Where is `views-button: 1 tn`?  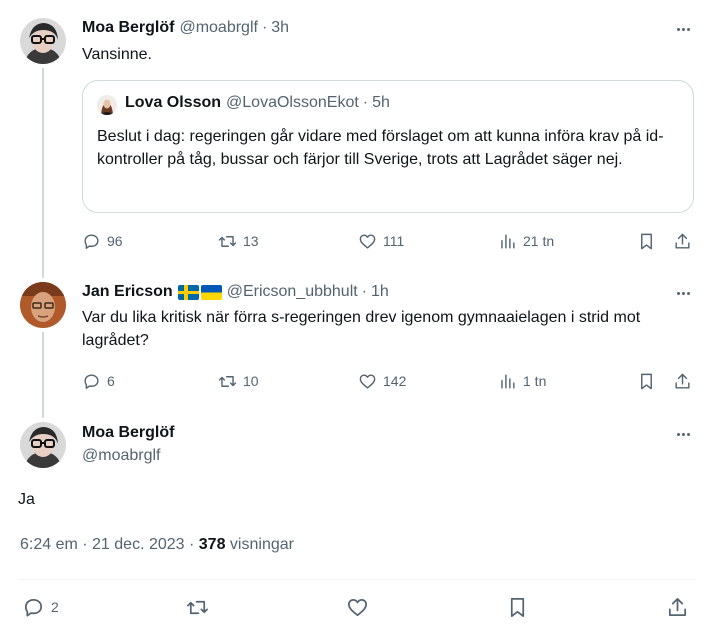 views-button: 1 tn is located at coordinates (522, 381).